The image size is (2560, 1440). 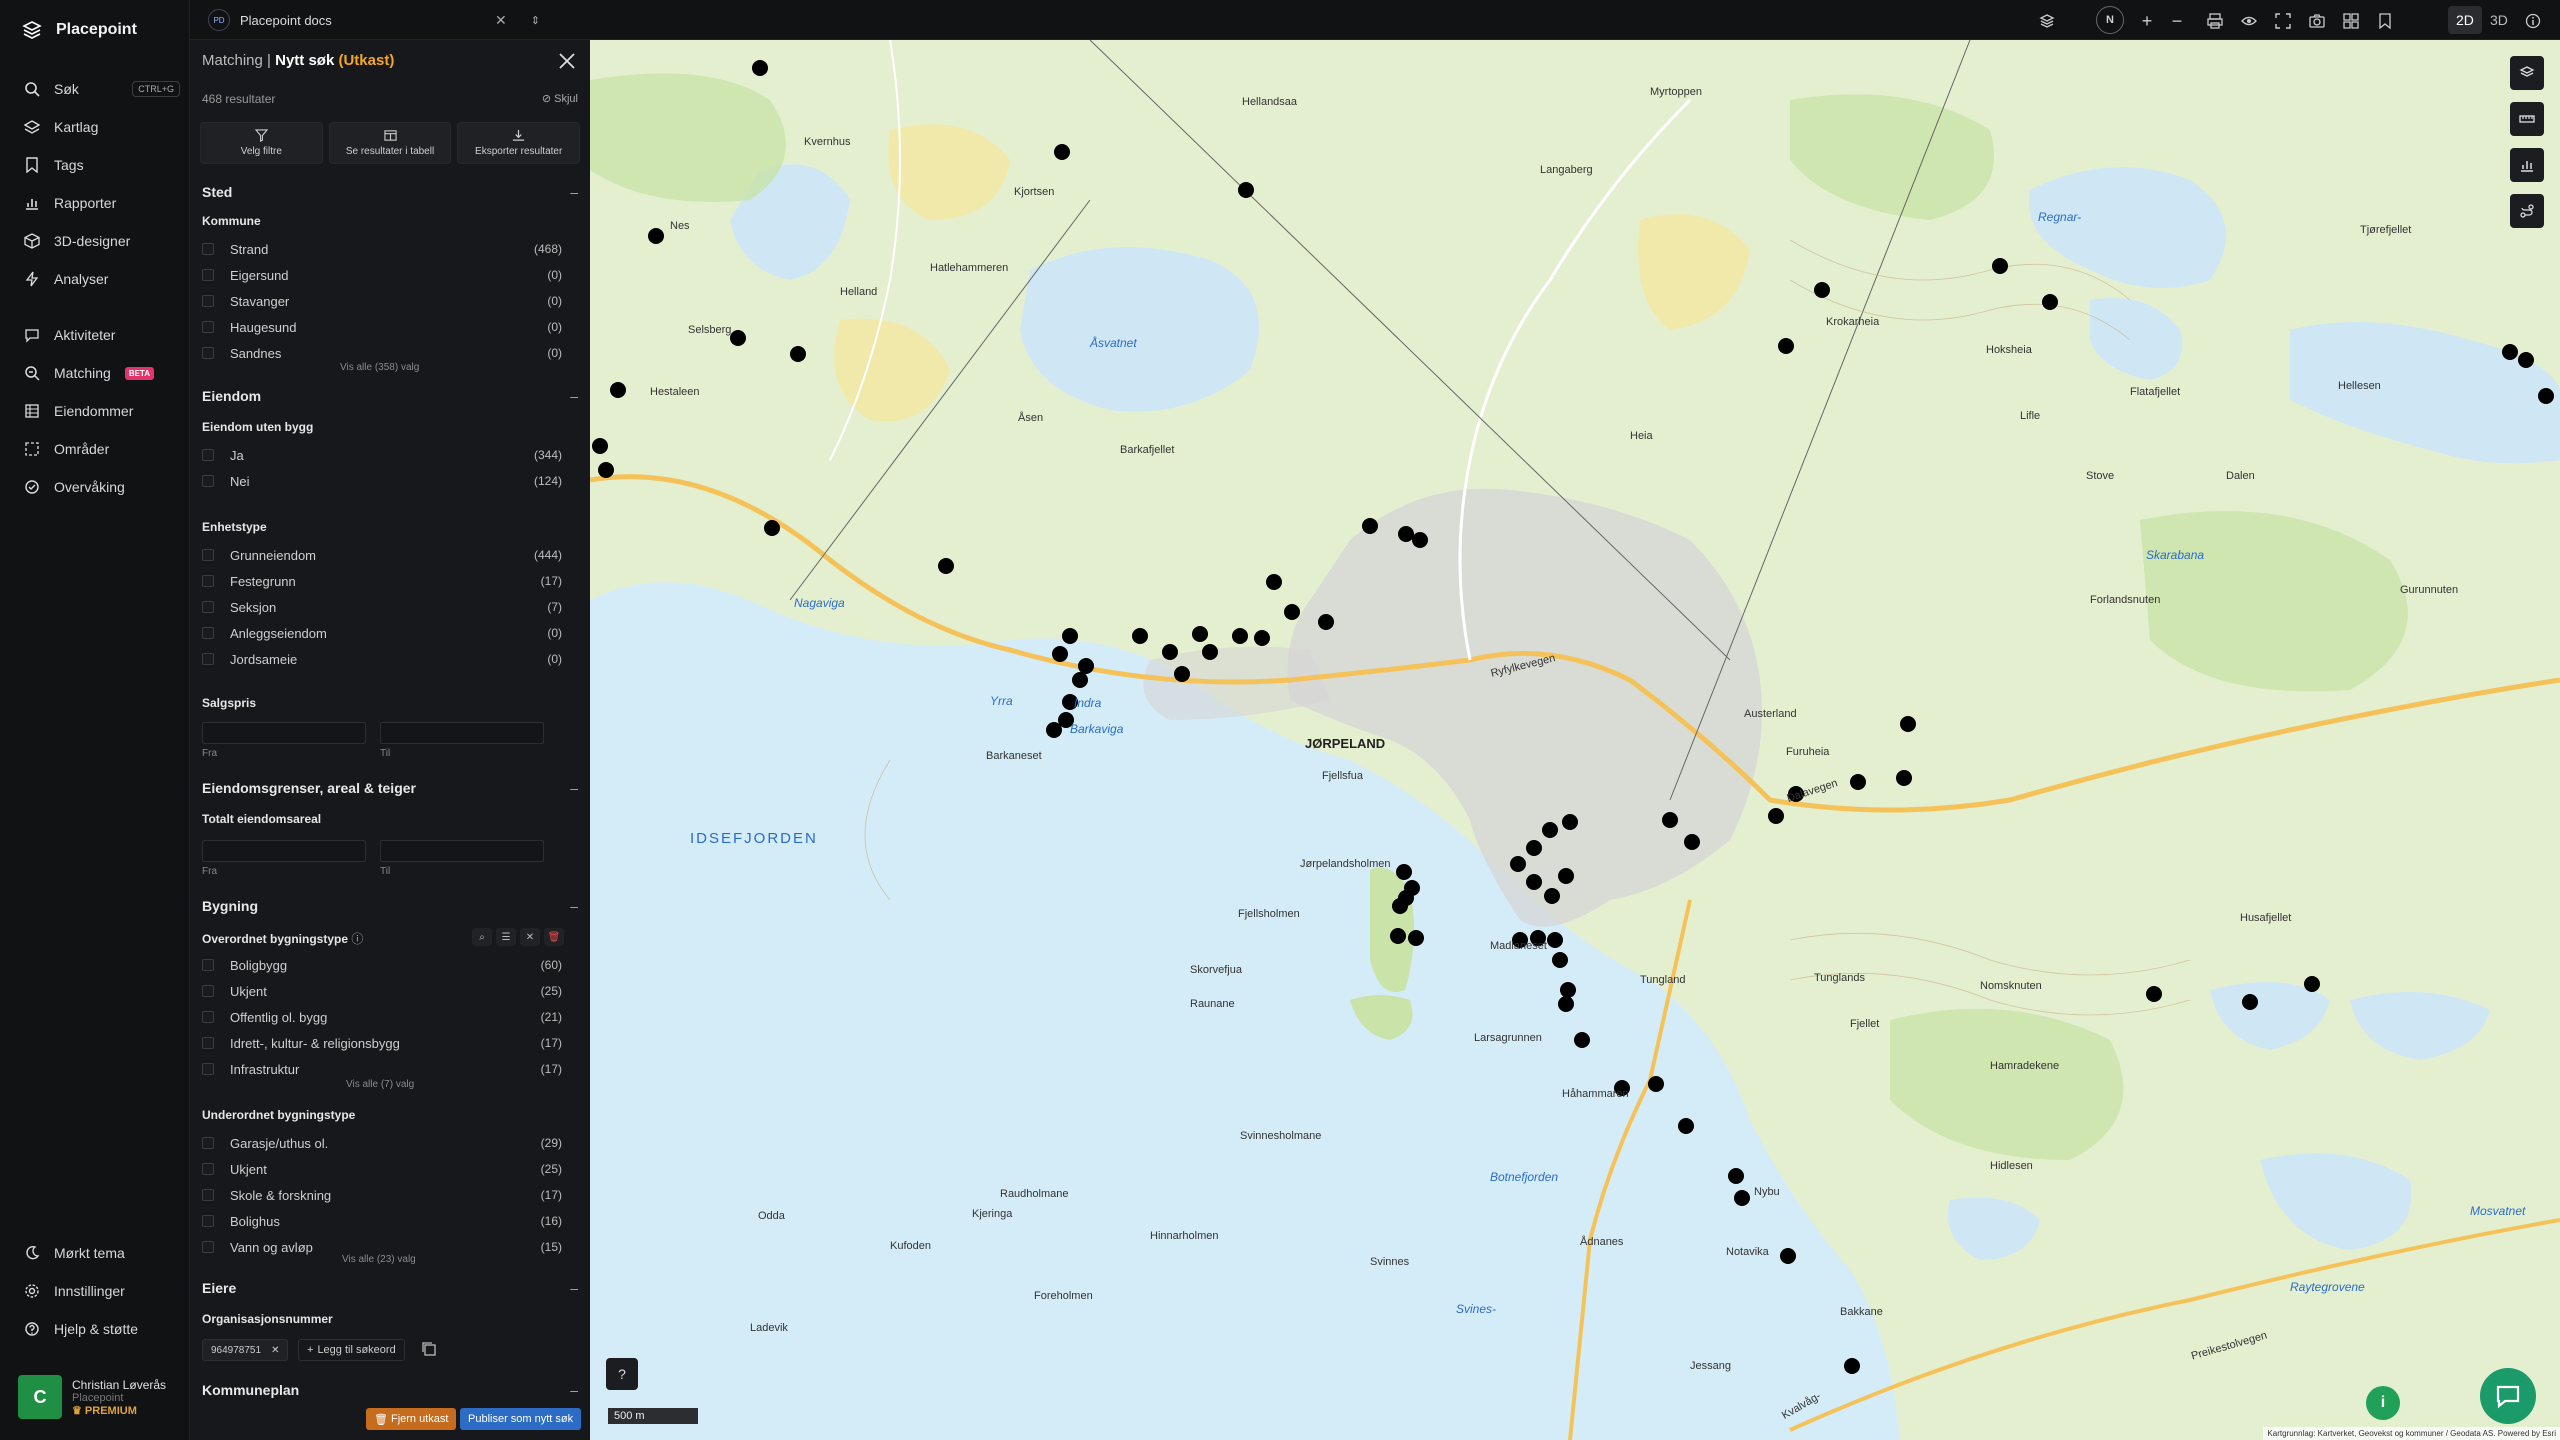 What do you see at coordinates (2465, 20) in the screenshot?
I see `mode-2d-button: 2D` at bounding box center [2465, 20].